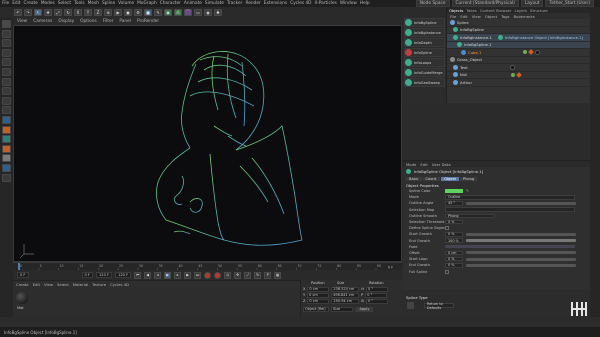  I want to click on menu-tools: Tools, so click(79, 3).